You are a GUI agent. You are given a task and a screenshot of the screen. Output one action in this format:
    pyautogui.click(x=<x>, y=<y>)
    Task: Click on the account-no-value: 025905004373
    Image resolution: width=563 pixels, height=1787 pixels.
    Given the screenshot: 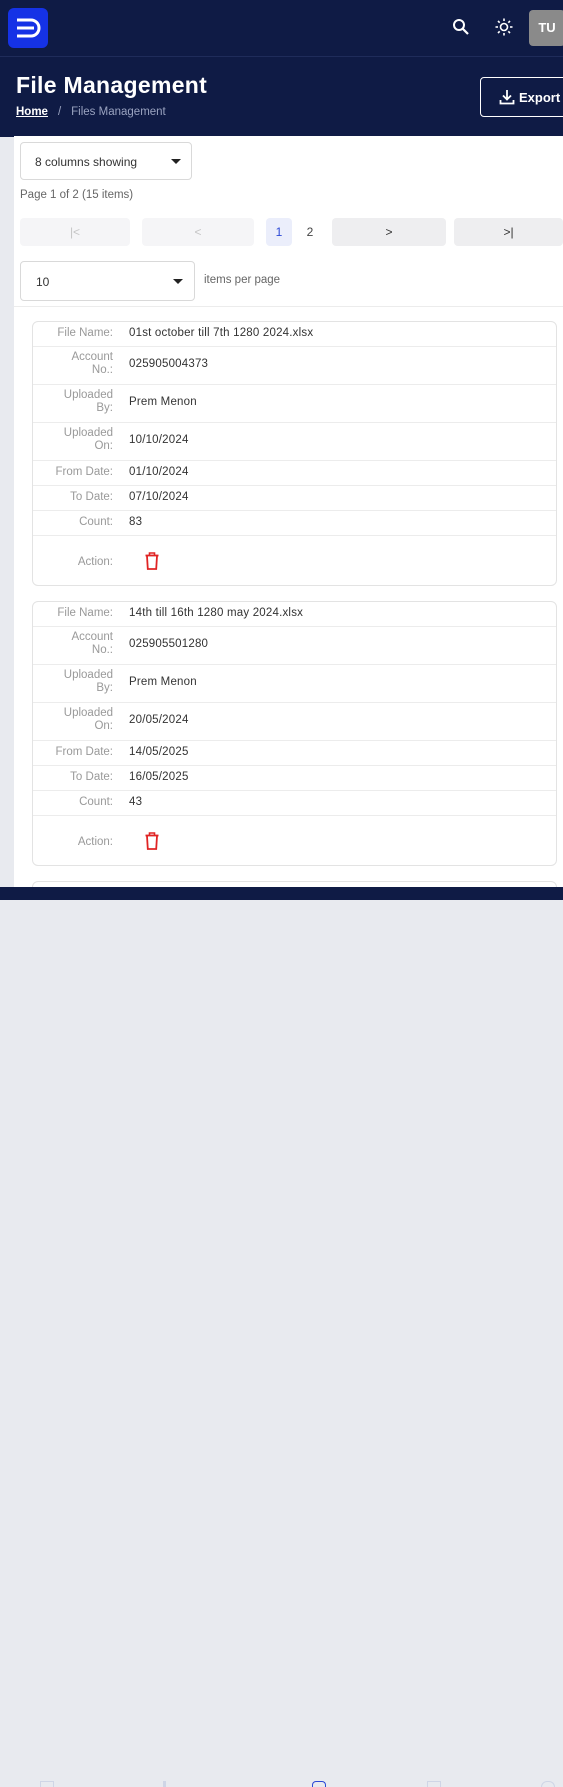 What is the action you would take?
    pyautogui.click(x=169, y=364)
    